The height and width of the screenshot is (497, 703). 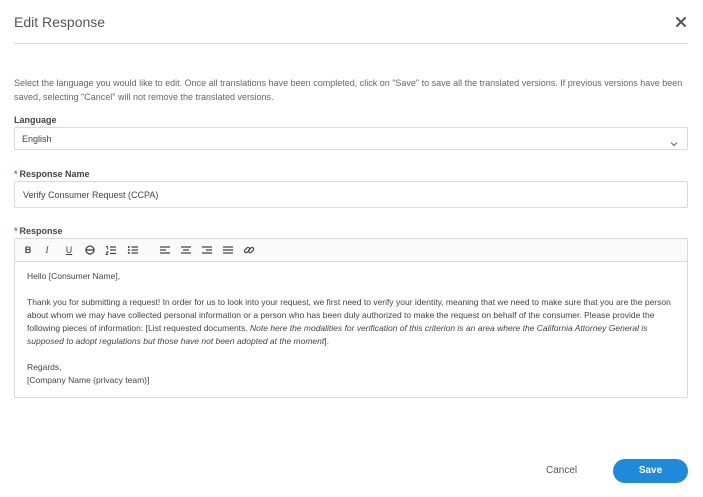 I want to click on align-justify-icon, so click(x=228, y=250).